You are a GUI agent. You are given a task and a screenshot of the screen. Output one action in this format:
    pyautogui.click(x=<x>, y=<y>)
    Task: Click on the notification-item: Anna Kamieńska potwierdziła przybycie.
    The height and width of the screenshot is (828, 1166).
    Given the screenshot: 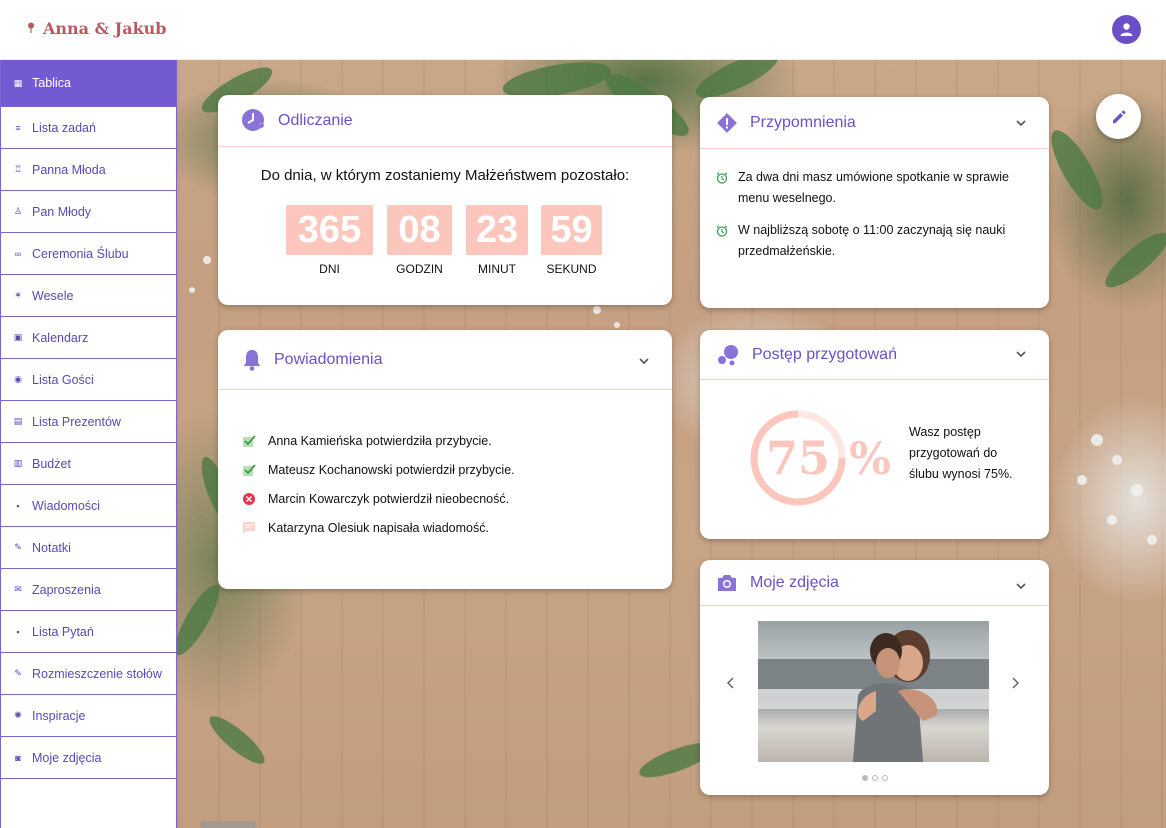 What is the action you would take?
    pyautogui.click(x=457, y=440)
    